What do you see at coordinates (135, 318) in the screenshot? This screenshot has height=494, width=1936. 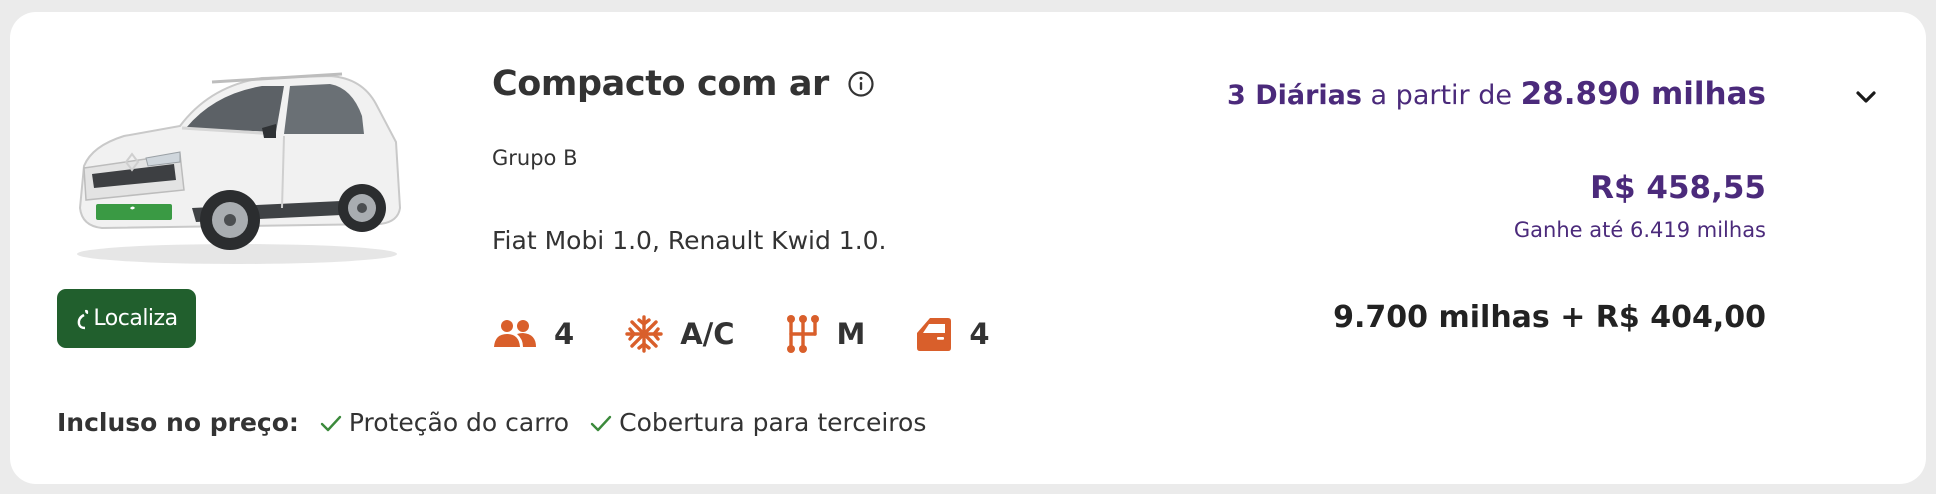 I see `brand-name: Localiza` at bounding box center [135, 318].